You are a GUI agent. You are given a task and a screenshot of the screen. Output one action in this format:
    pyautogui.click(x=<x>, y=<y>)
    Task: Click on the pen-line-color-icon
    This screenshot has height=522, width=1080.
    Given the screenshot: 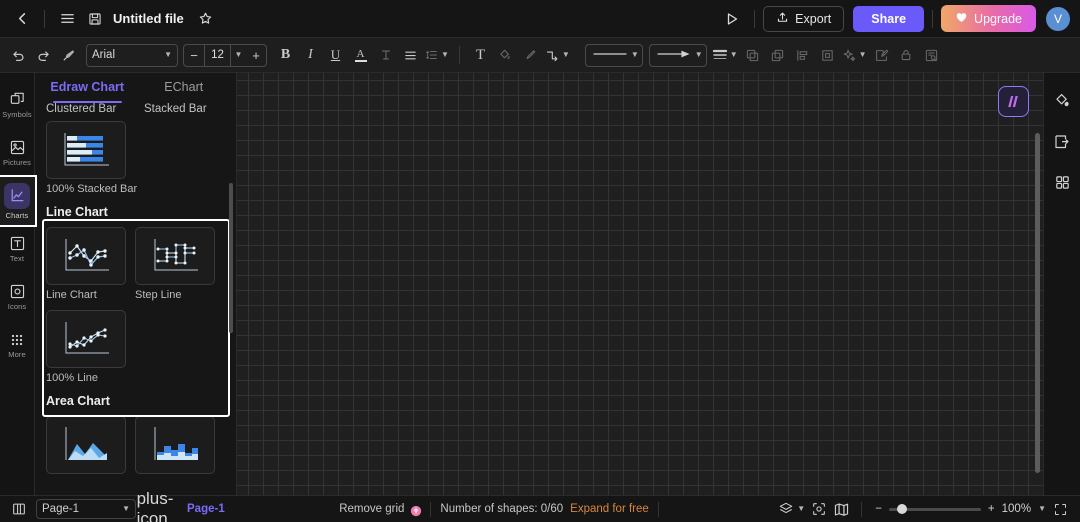 What is the action you would take?
    pyautogui.click(x=530, y=55)
    